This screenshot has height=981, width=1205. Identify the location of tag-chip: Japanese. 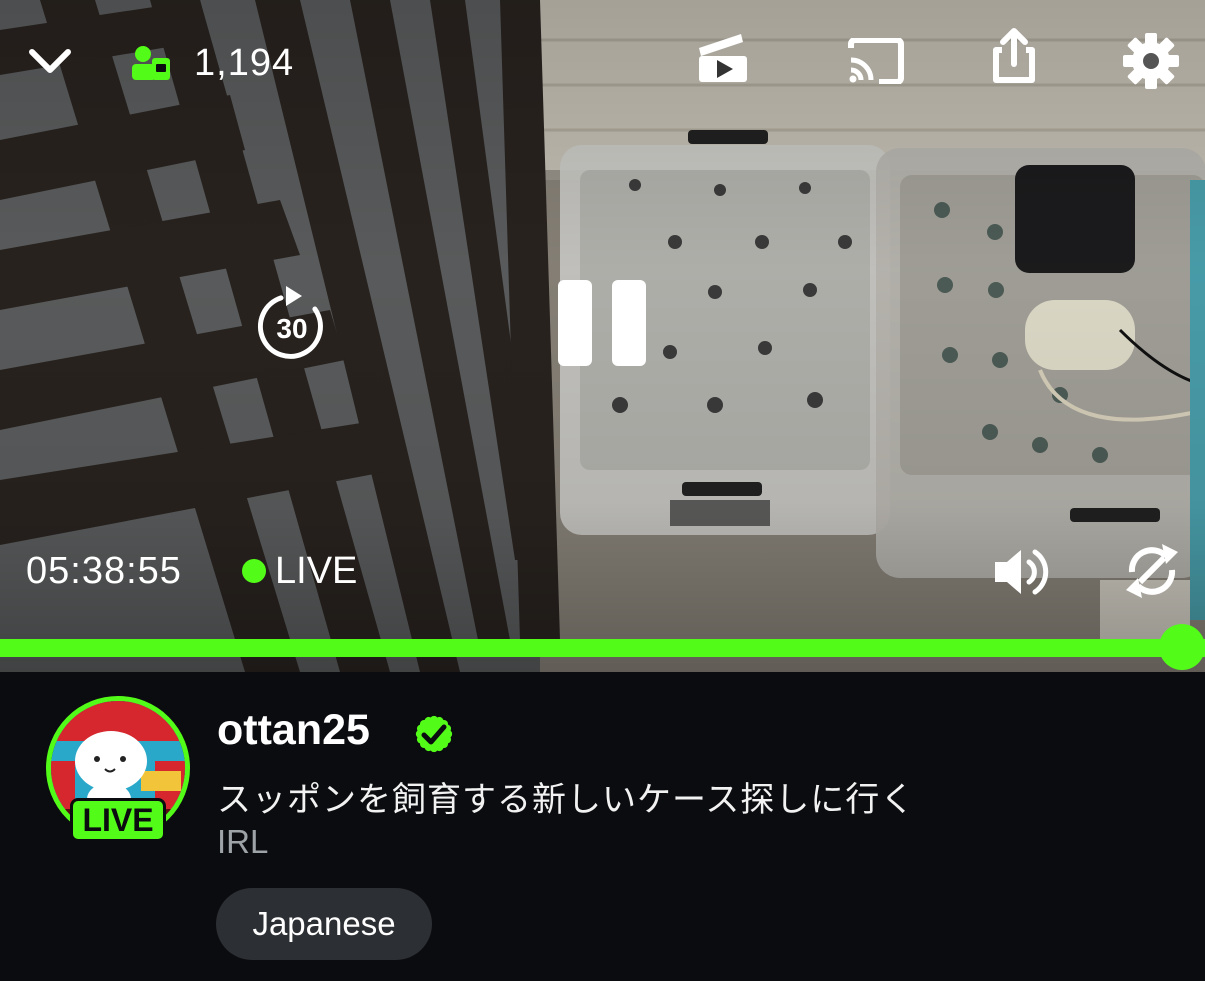
(324, 924).